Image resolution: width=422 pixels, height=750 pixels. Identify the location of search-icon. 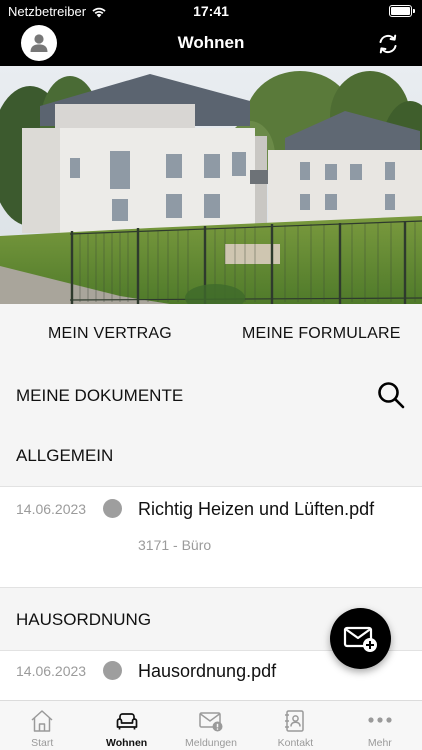
(391, 395).